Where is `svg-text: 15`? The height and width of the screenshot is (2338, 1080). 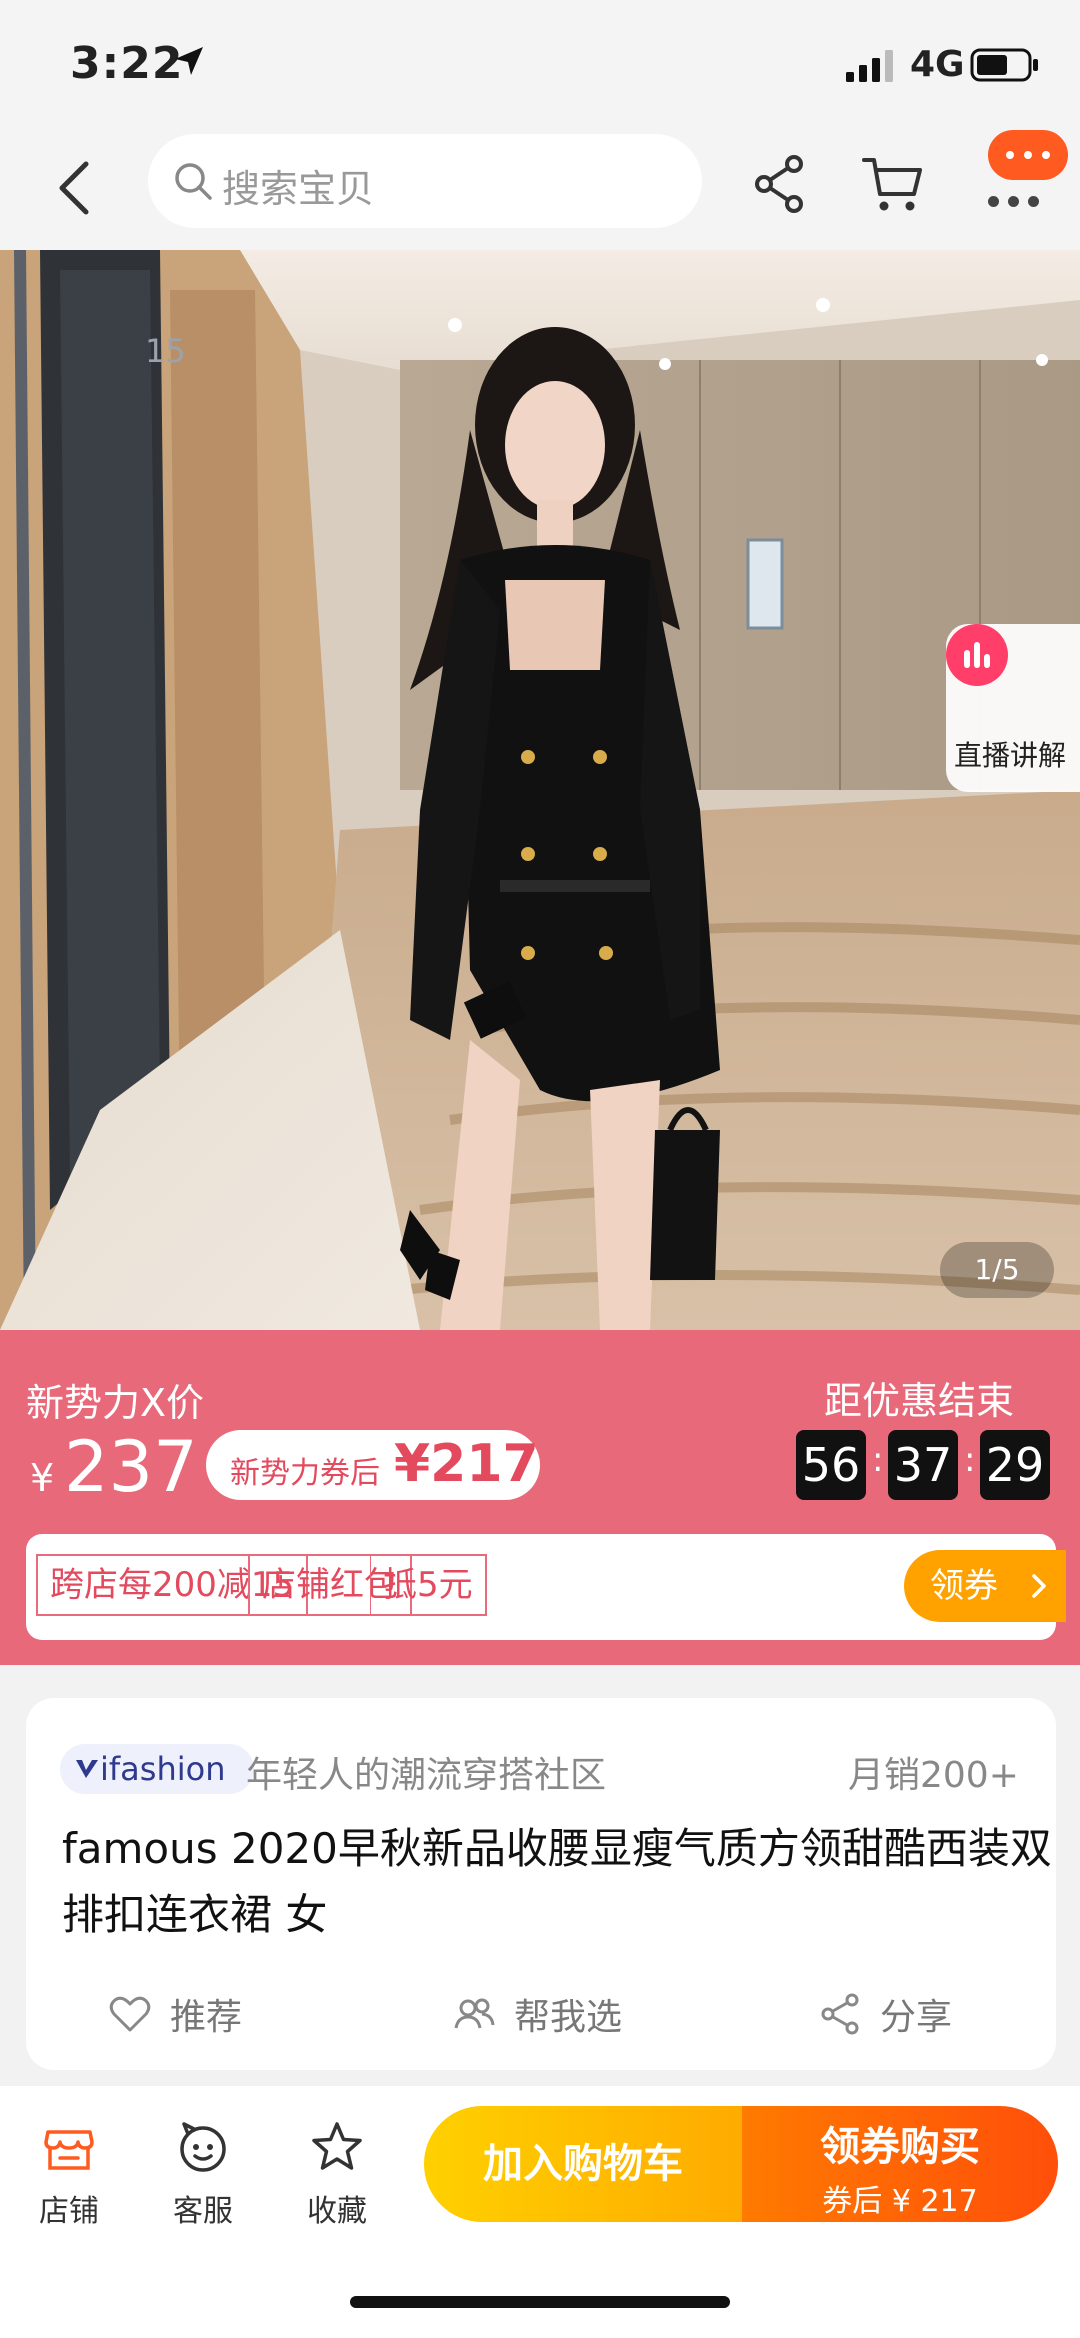
svg-text: 15 is located at coordinates (165, 351).